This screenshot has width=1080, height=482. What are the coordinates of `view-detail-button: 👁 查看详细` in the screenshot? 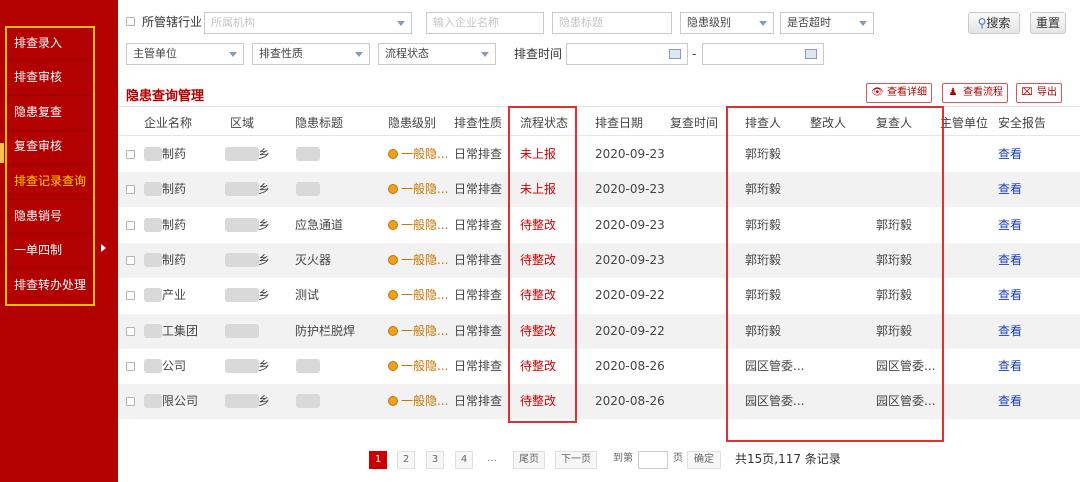 It's located at (899, 93).